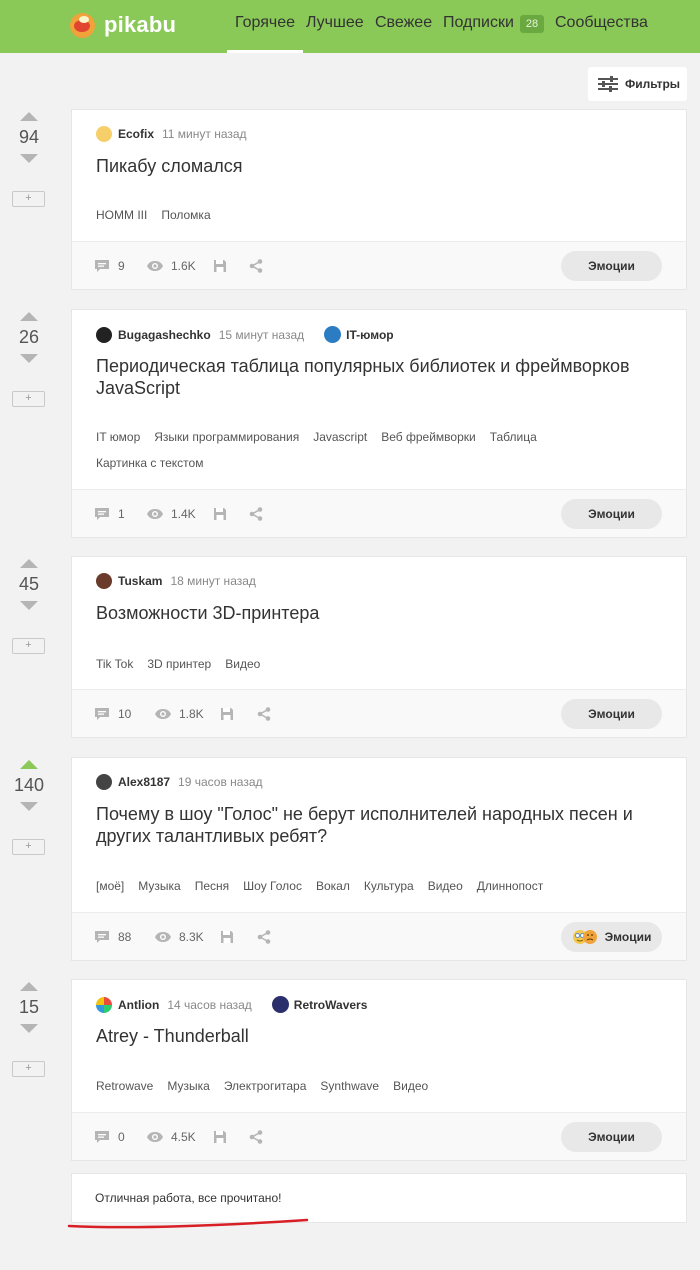  Describe the element at coordinates (428, 437) in the screenshot. I see `tag: Веб фреймворки` at that location.